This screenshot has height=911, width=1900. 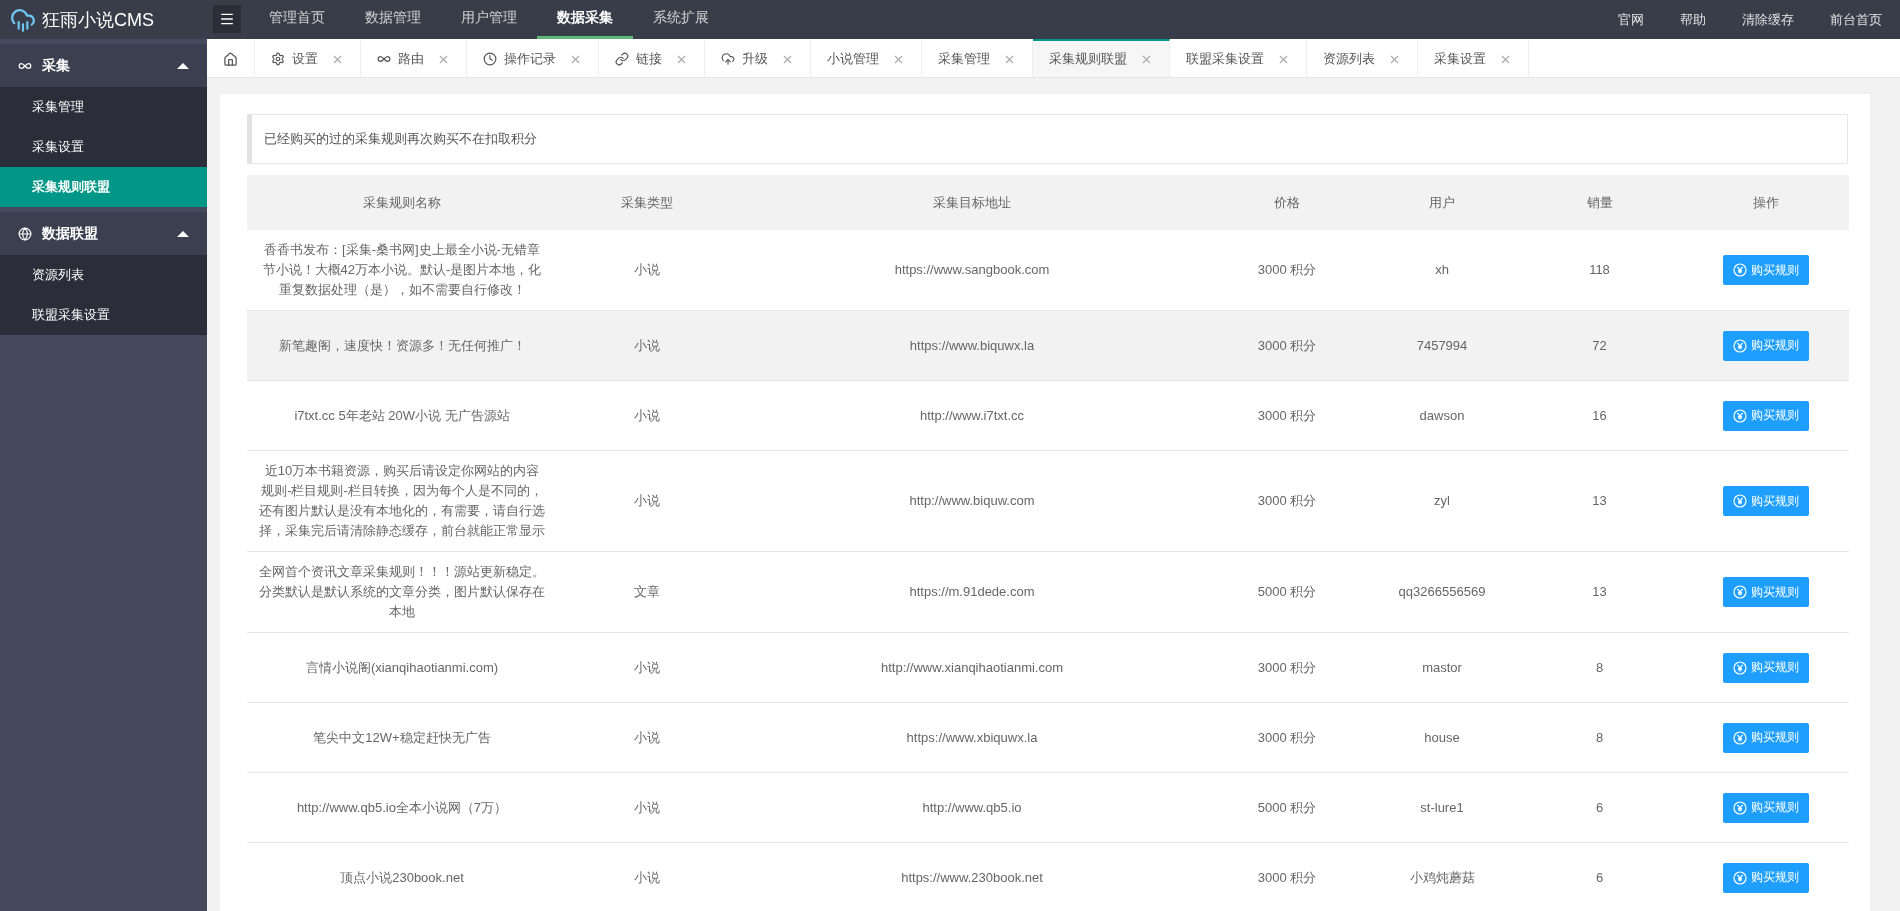 What do you see at coordinates (297, 19) in the screenshot?
I see `top-nav-item: 管理首页` at bounding box center [297, 19].